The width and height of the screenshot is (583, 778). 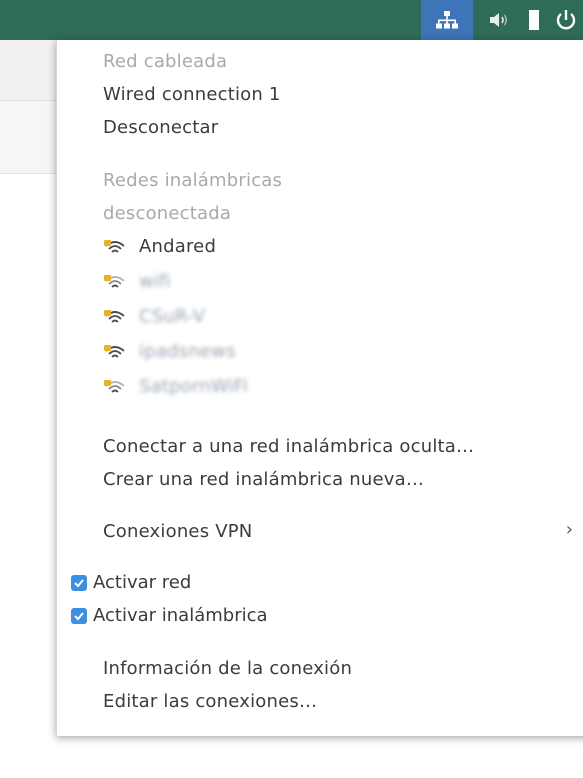 What do you see at coordinates (28, 137) in the screenshot?
I see `background-window-toolbar` at bounding box center [28, 137].